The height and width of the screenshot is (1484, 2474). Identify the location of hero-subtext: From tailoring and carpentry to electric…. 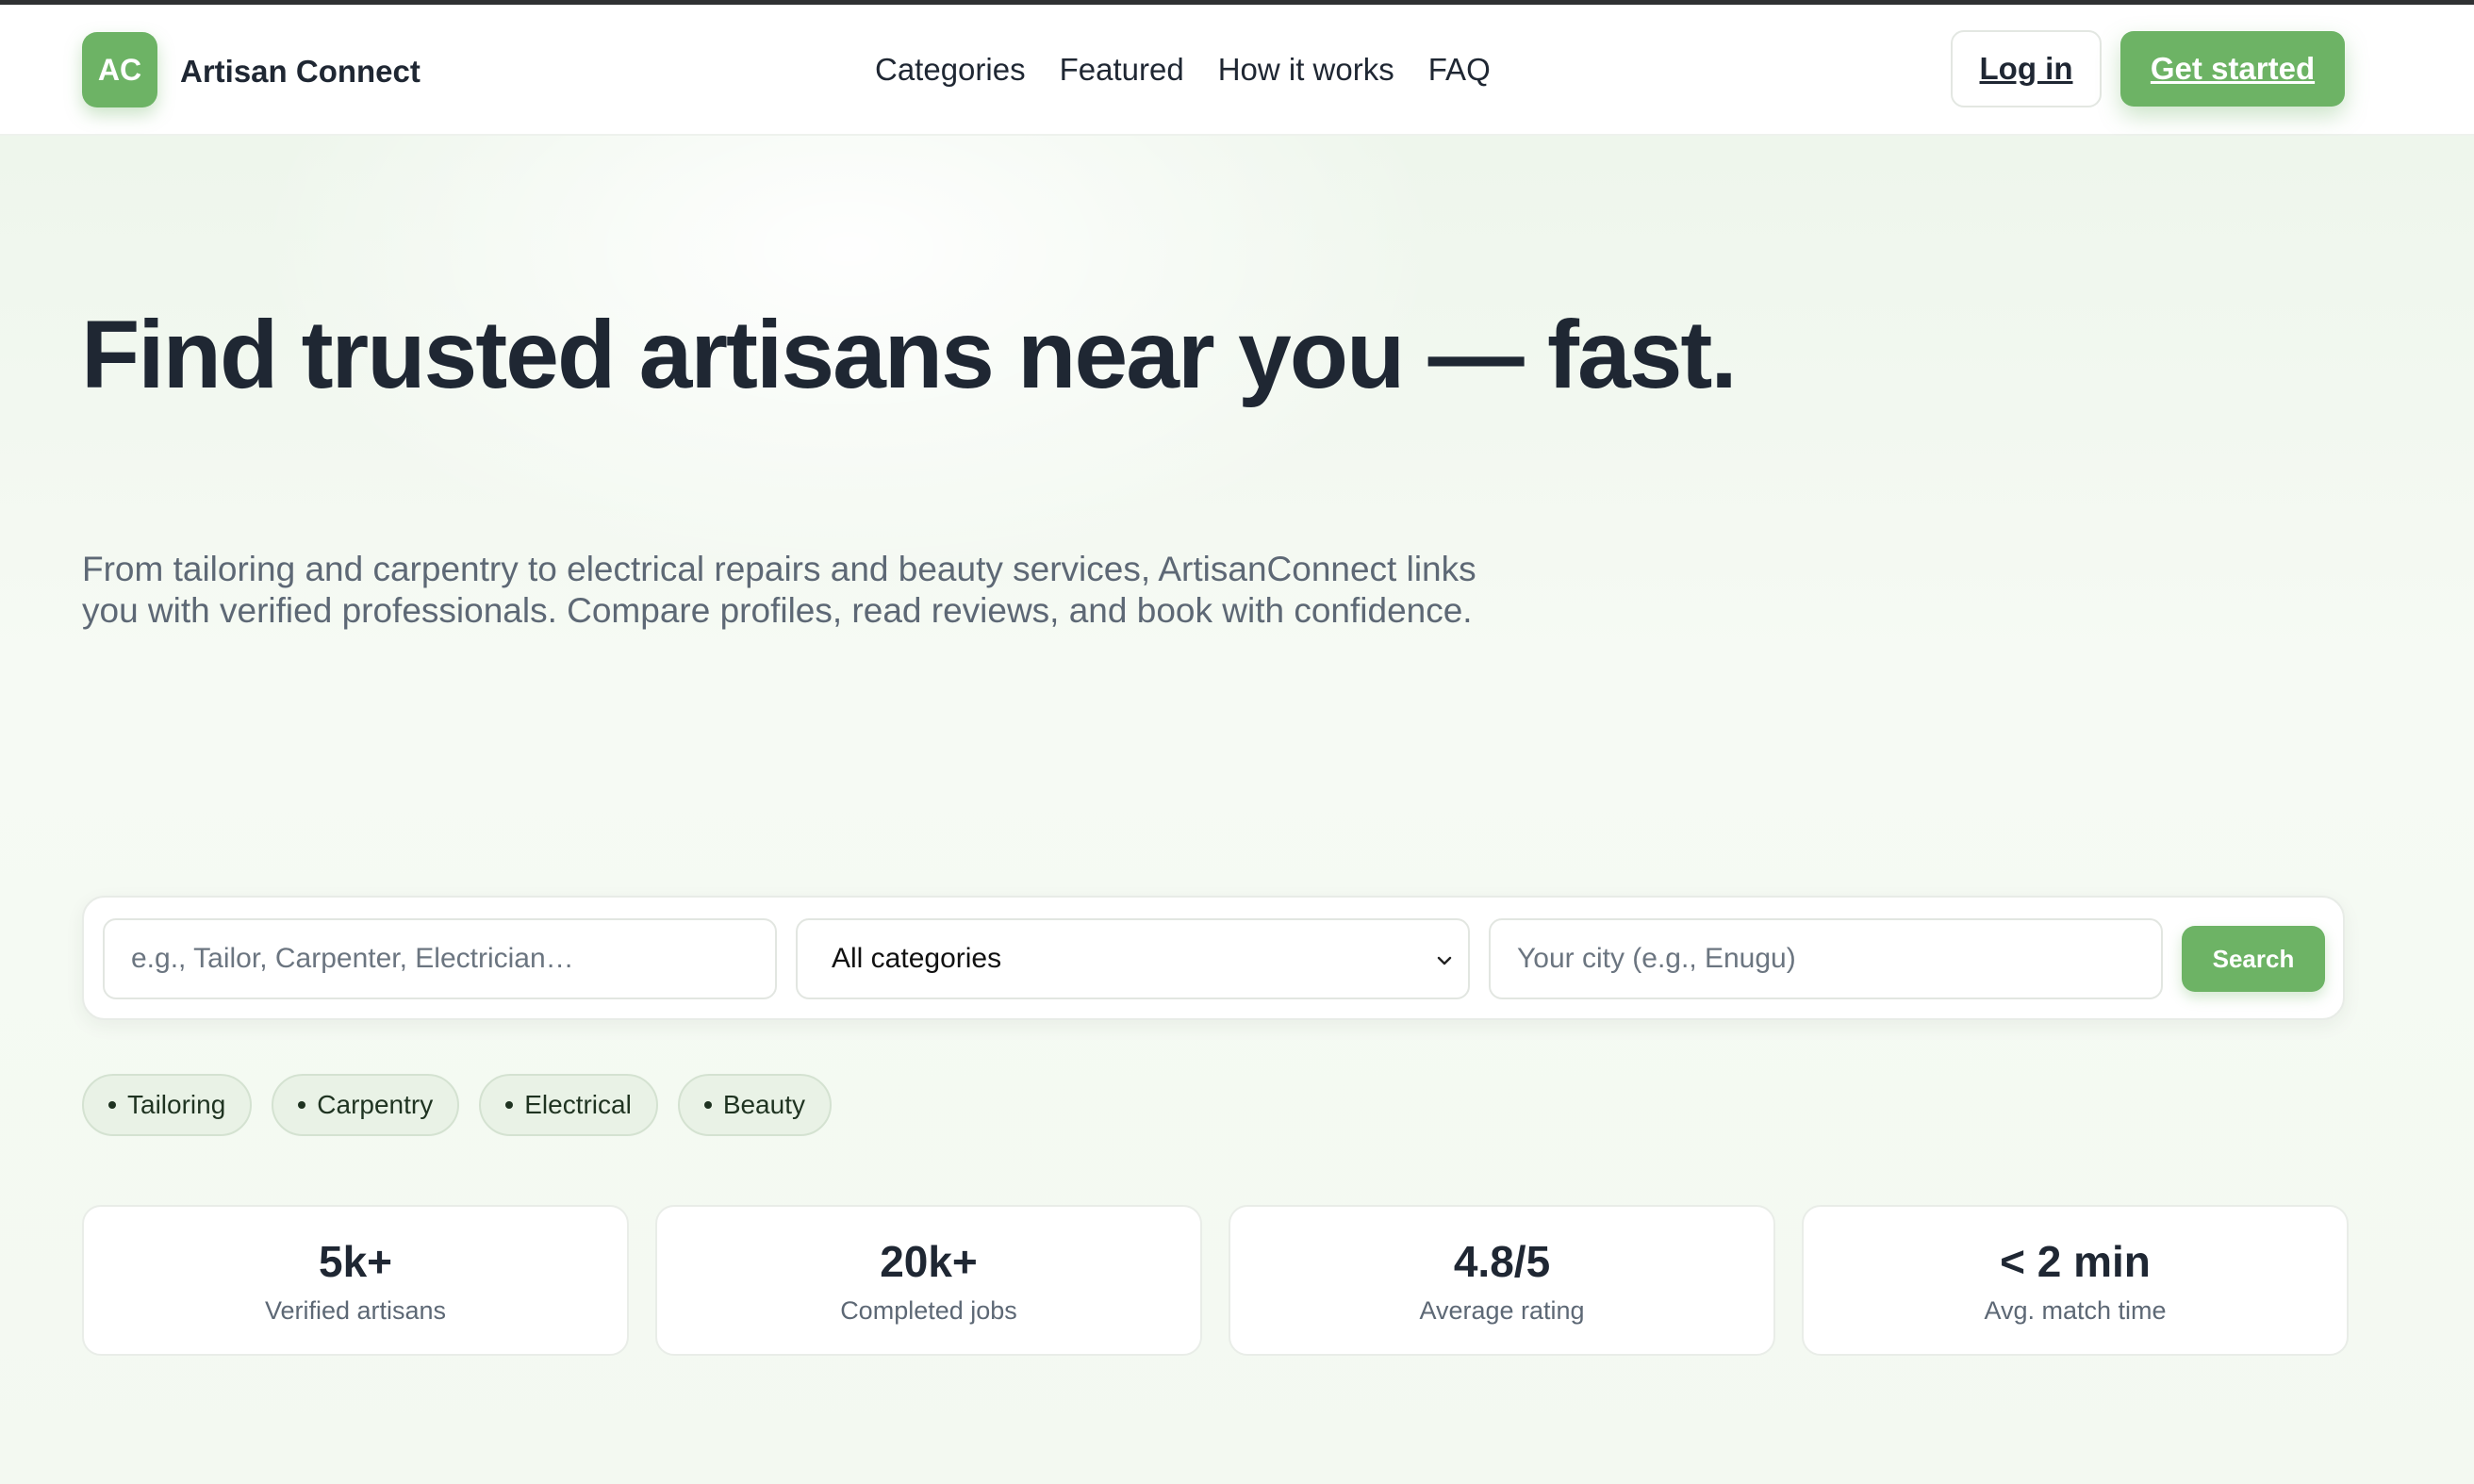
(779, 590).